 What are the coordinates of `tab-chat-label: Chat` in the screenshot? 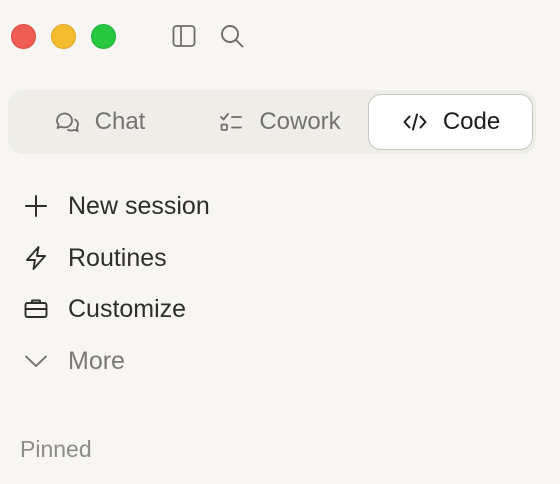 It's located at (120, 121).